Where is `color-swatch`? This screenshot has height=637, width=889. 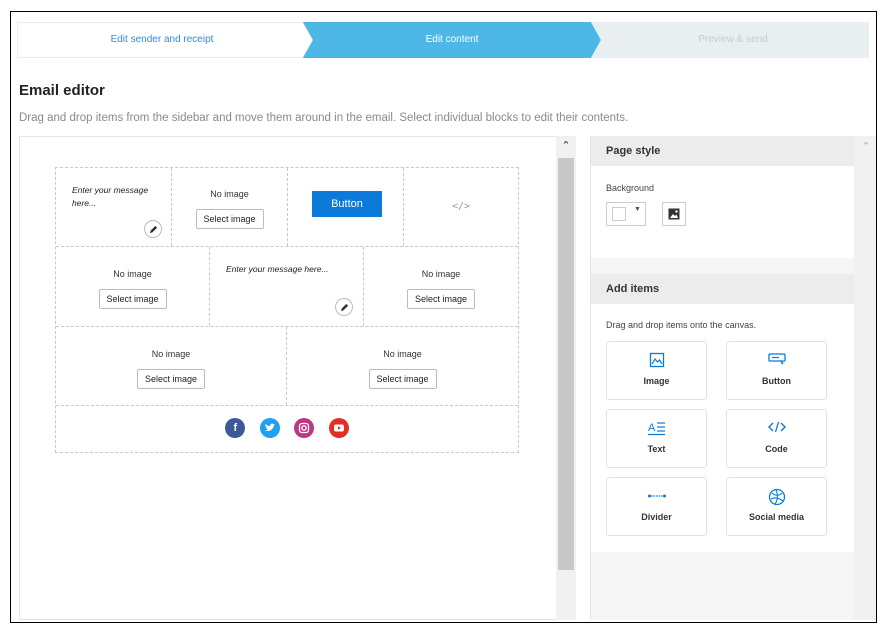 color-swatch is located at coordinates (619, 214).